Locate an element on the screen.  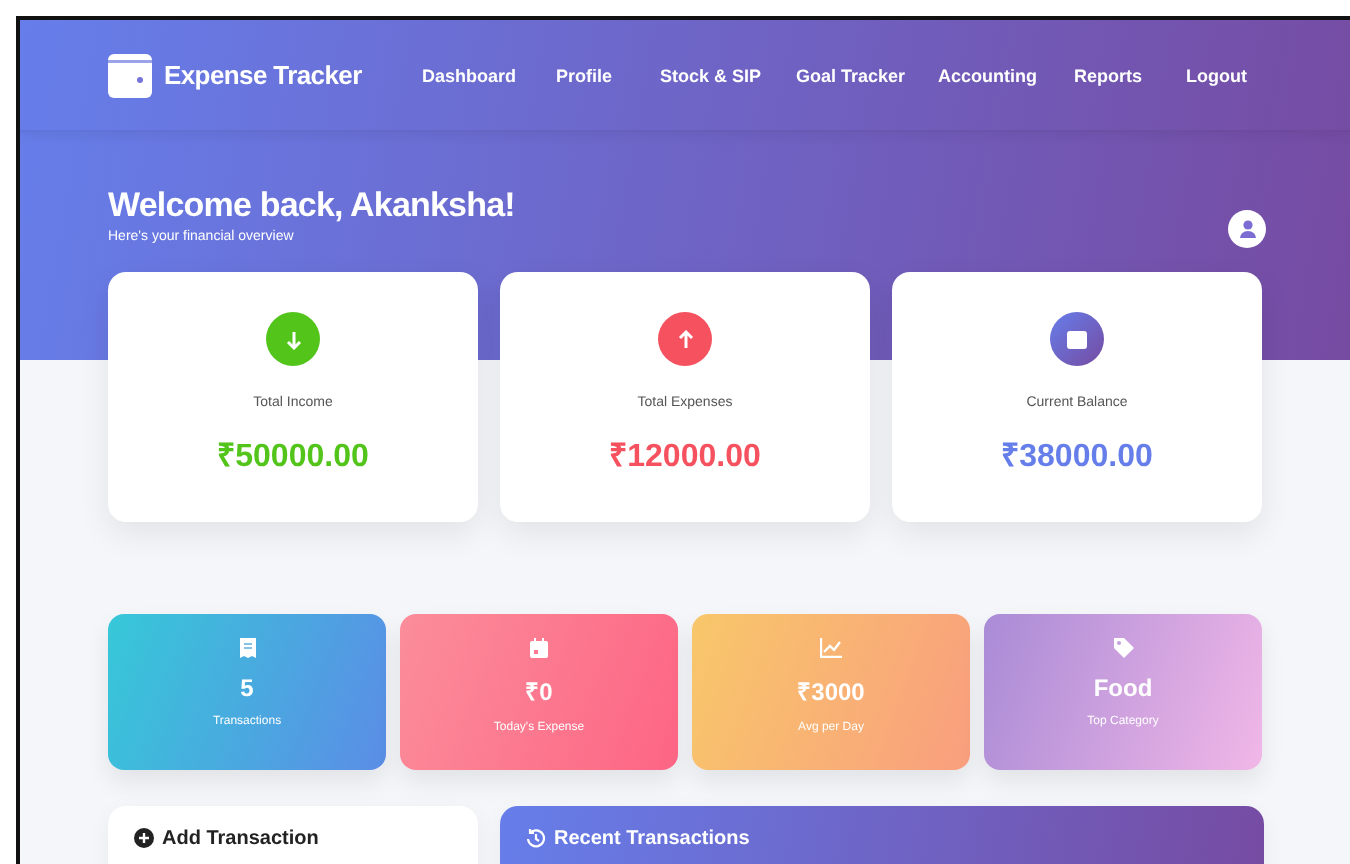
up-arrow-icon is located at coordinates (685, 339).